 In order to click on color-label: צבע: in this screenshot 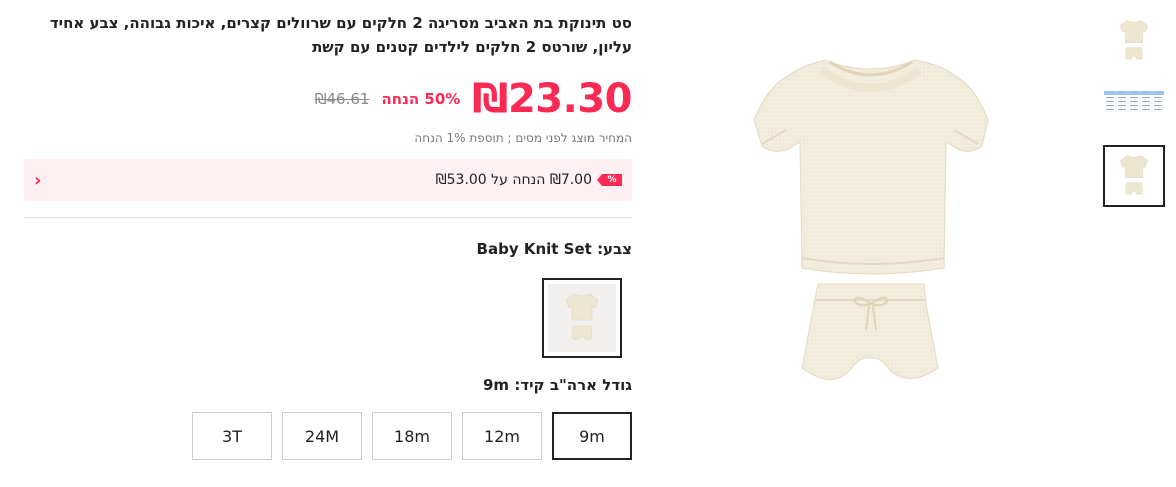, I will do `click(614, 249)`.